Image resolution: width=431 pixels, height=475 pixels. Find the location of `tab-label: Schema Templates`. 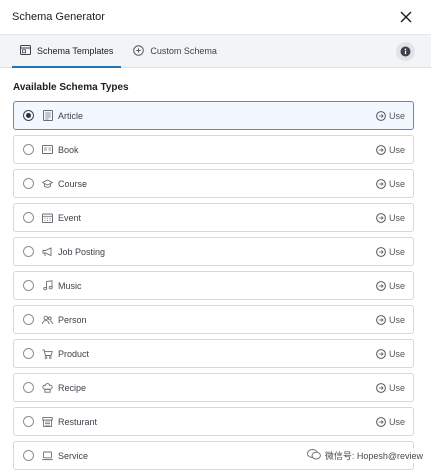

tab-label: Schema Templates is located at coordinates (75, 51).